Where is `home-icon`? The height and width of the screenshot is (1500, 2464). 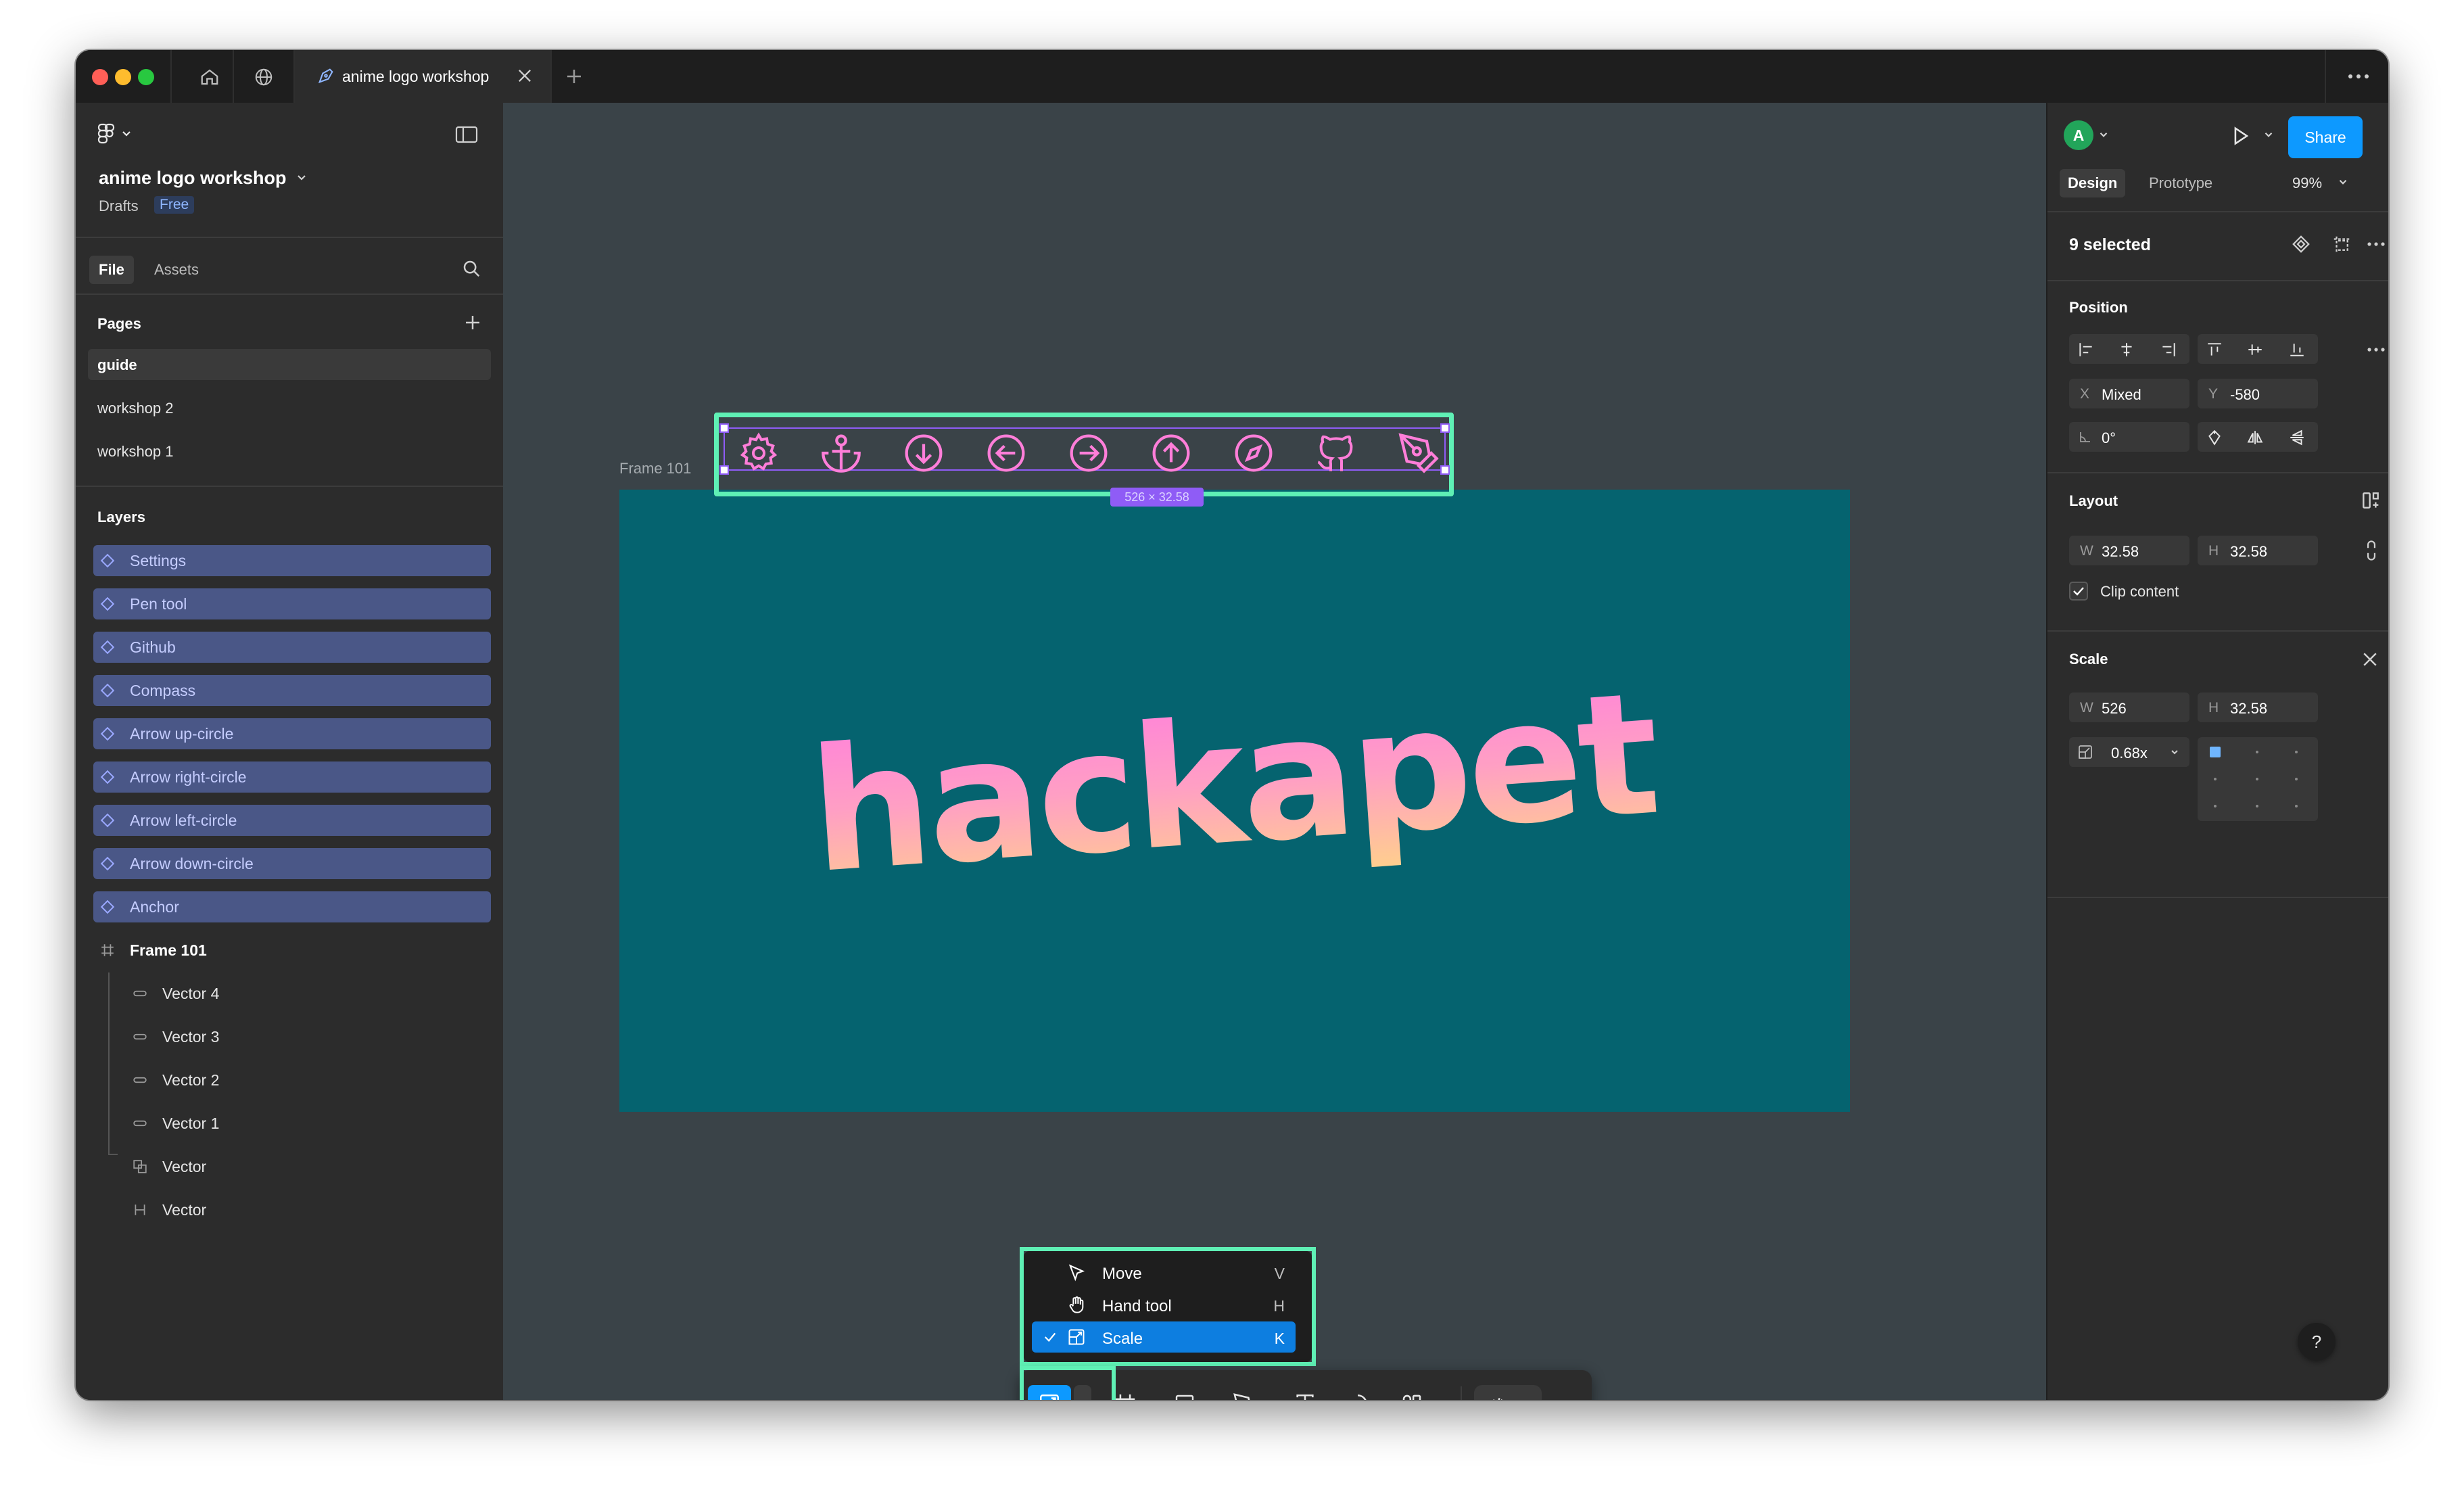
home-icon is located at coordinates (209, 77).